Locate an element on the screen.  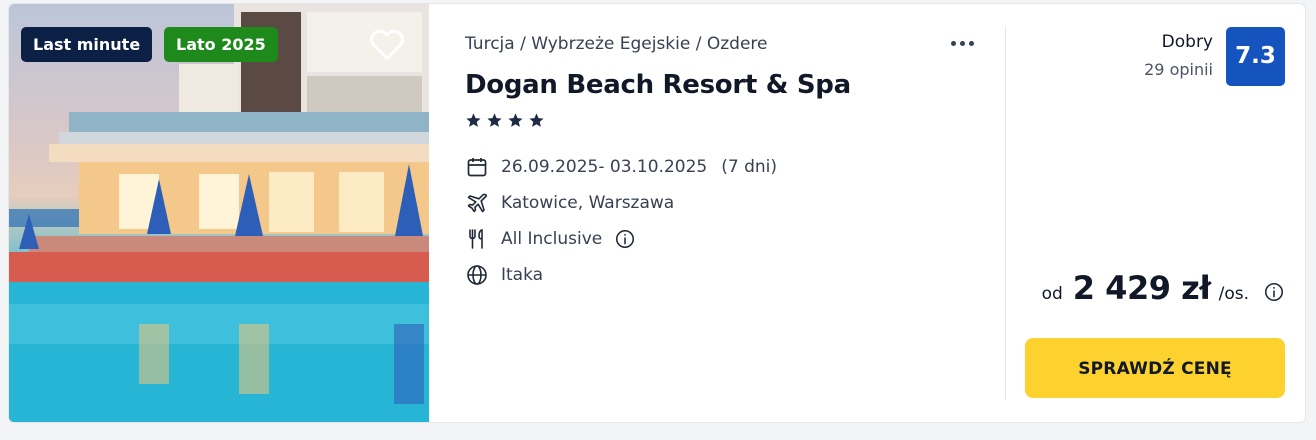
hotel-name: Dogan Beach Resort & Spa is located at coordinates (658, 85).